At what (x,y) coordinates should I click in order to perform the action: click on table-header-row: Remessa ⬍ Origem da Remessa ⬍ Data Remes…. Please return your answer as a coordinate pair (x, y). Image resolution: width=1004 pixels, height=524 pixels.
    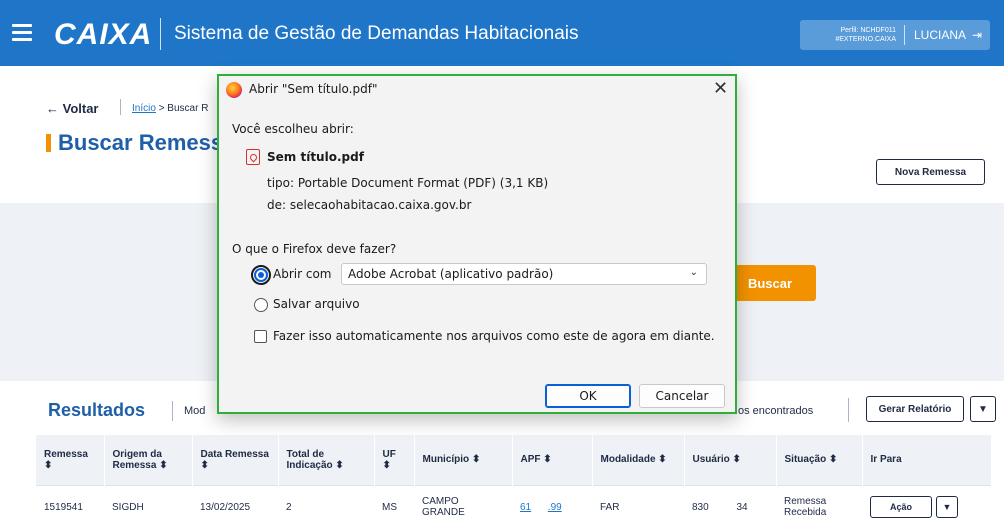
    Looking at the image, I should click on (514, 460).